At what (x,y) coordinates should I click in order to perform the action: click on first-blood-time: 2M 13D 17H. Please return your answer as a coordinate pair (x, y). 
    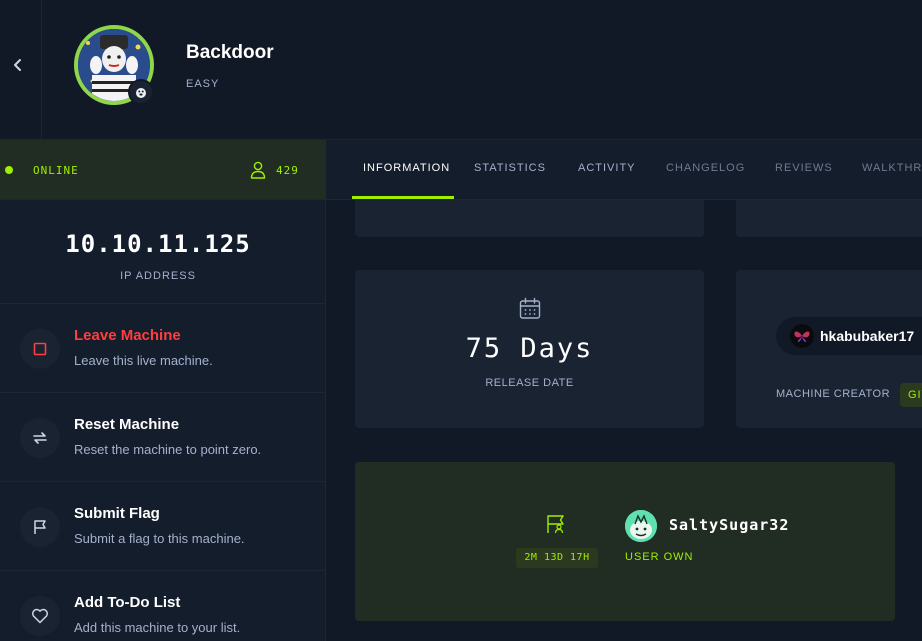
    Looking at the image, I should click on (557, 558).